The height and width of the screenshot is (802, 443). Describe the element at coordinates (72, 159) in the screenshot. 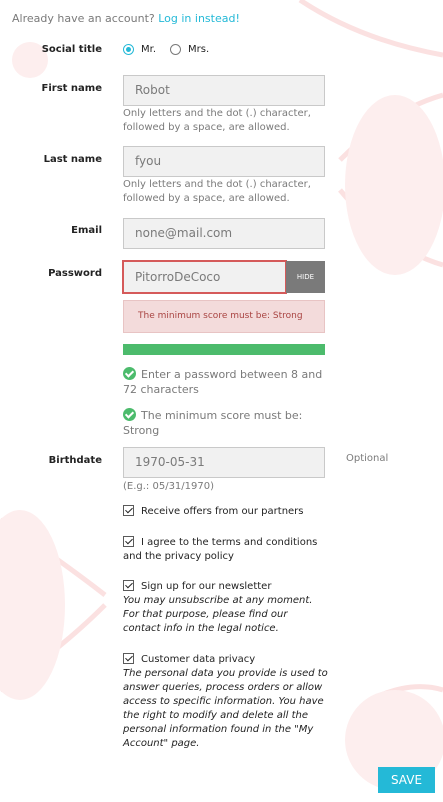

I see `last-name-label: Last name` at that location.